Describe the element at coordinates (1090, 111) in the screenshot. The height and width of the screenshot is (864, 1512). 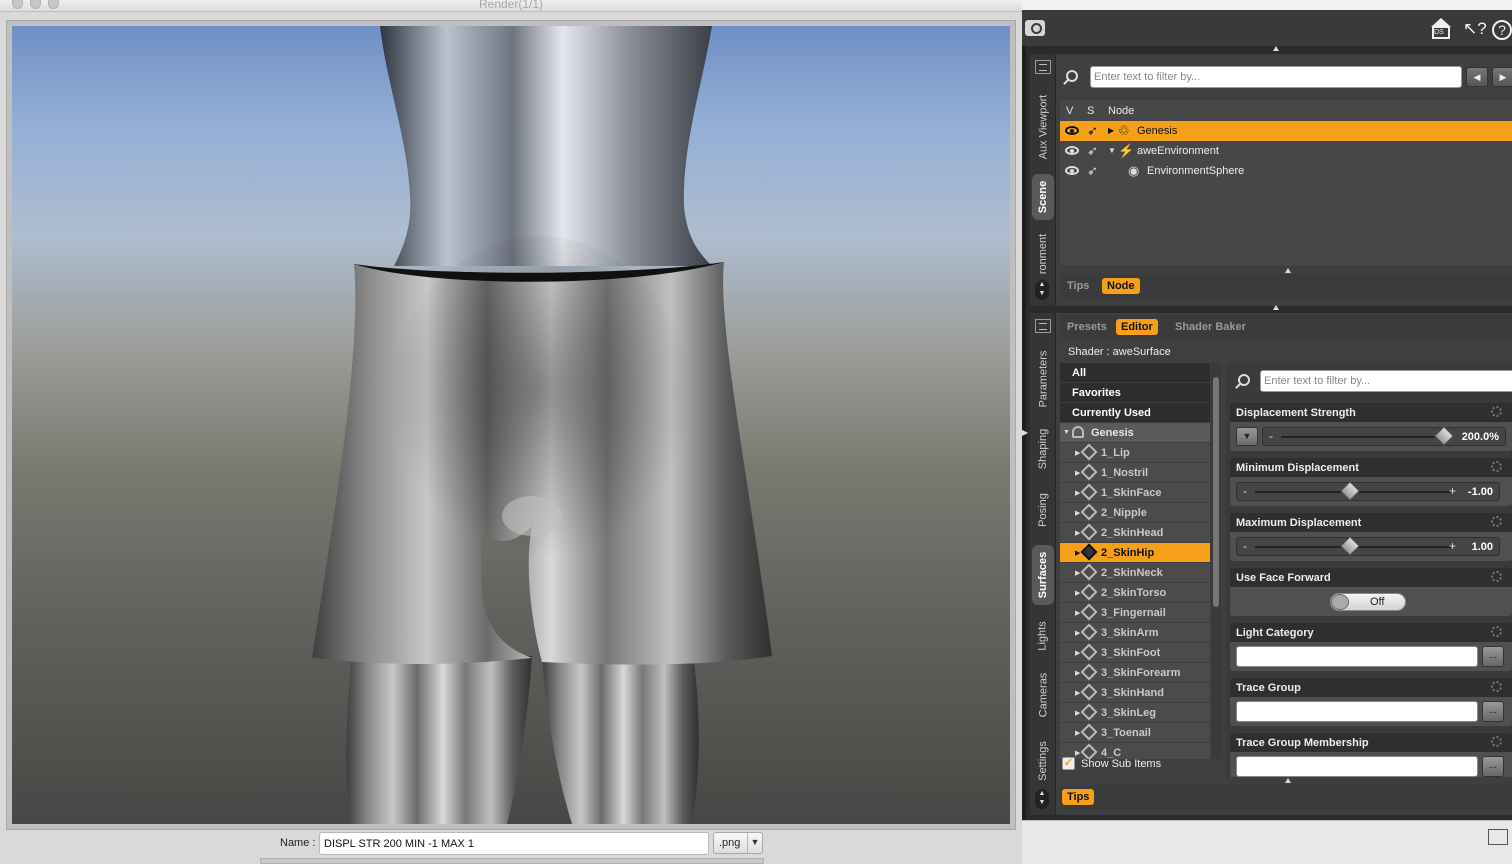
I see `column-selectable: S` at that location.